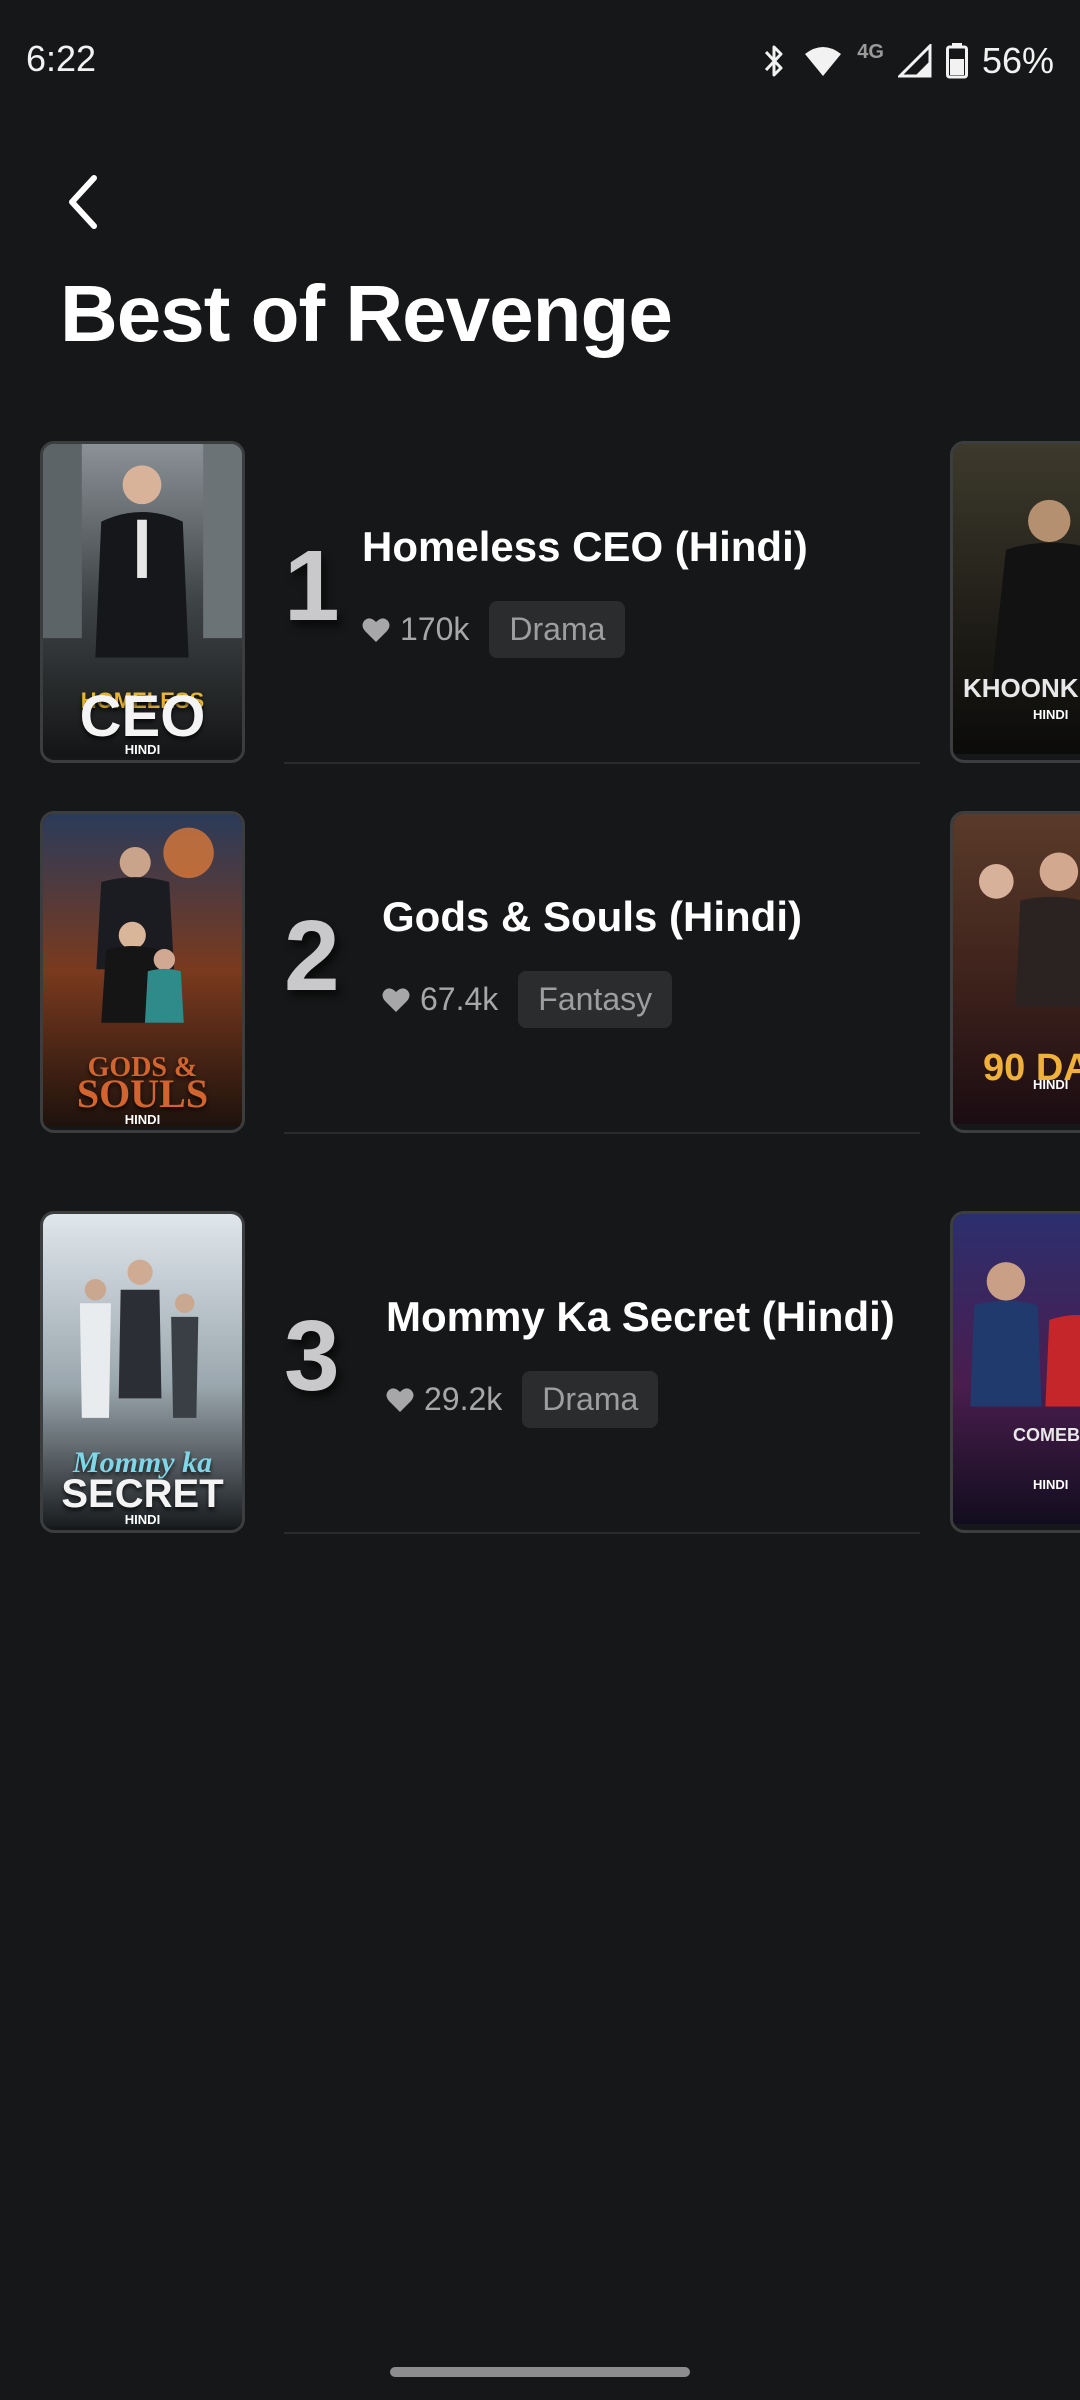 The height and width of the screenshot is (2400, 1080). I want to click on genre-chip: Fantasy, so click(595, 999).